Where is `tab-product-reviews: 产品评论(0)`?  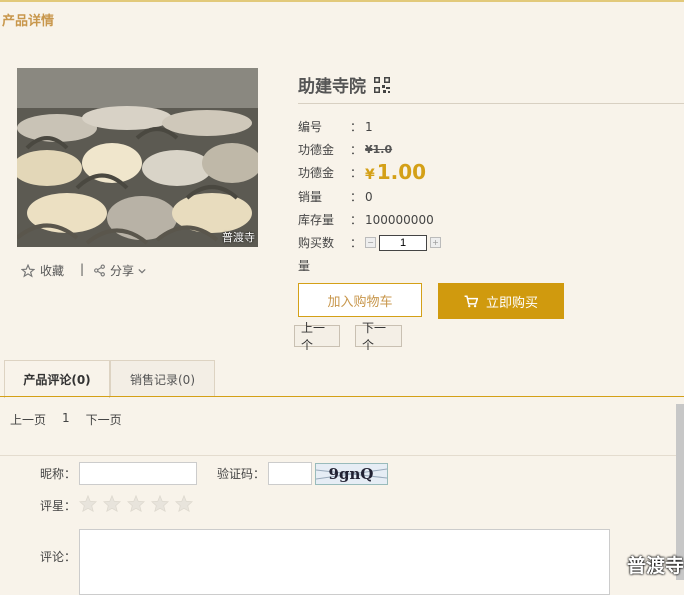 tab-product-reviews: 产品评论(0) is located at coordinates (57, 379).